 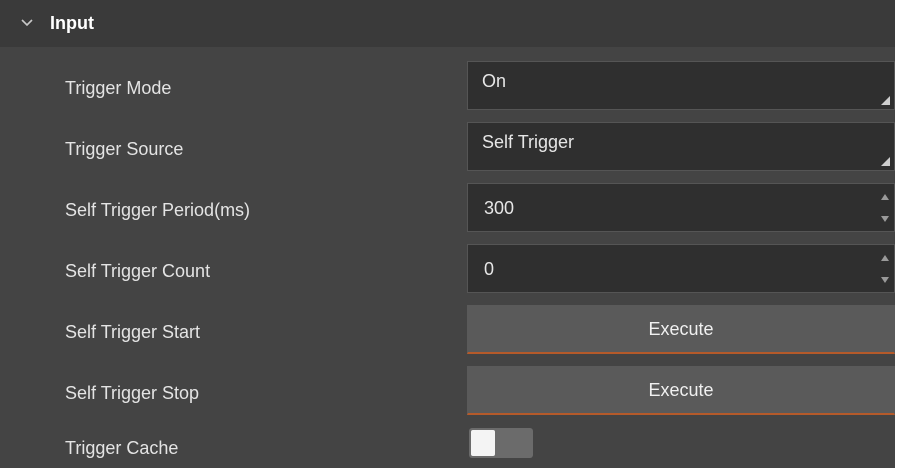 I want to click on self-trigger-period-spinbox: 300, so click(x=681, y=207).